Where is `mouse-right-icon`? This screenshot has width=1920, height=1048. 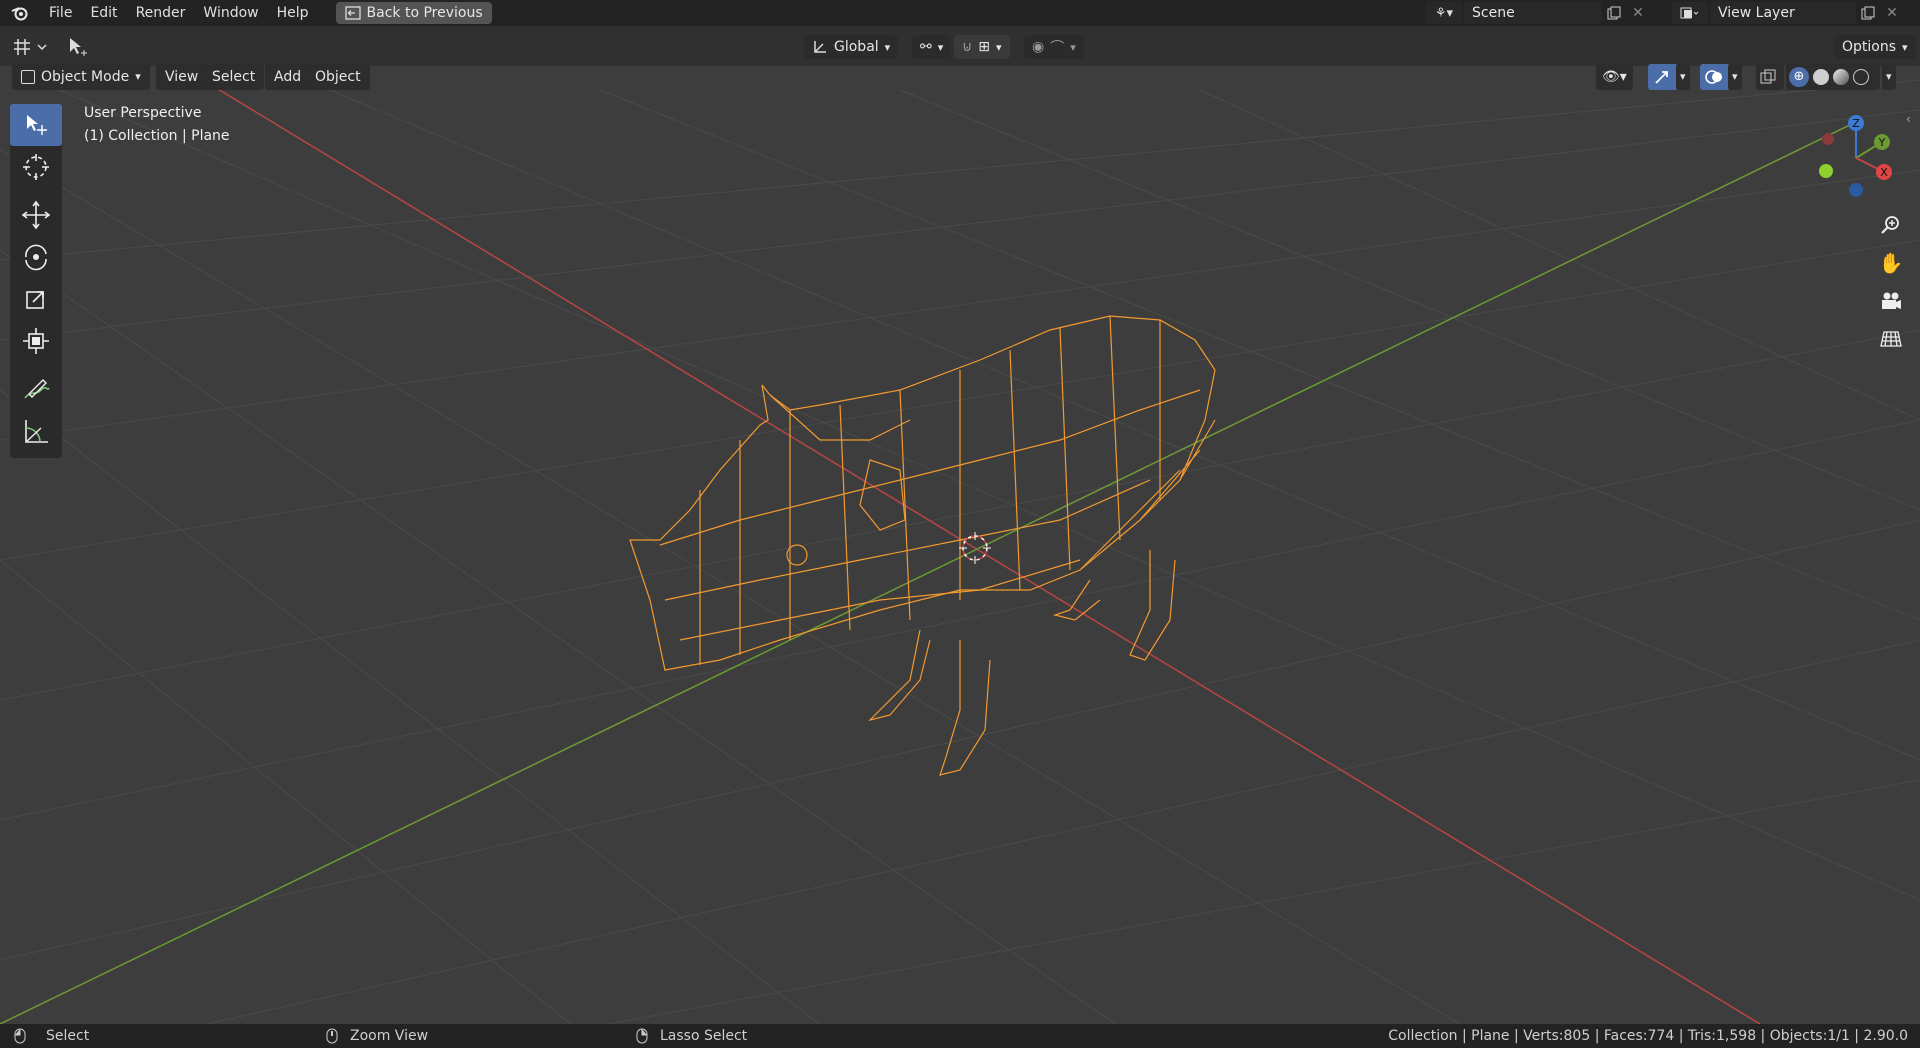
mouse-right-icon is located at coordinates (642, 1036).